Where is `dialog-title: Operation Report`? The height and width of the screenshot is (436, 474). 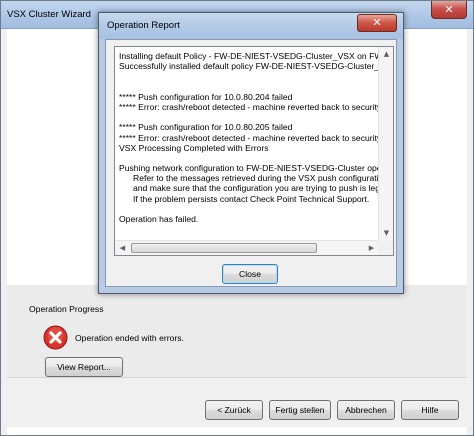
dialog-title: Operation Report is located at coordinates (143, 25).